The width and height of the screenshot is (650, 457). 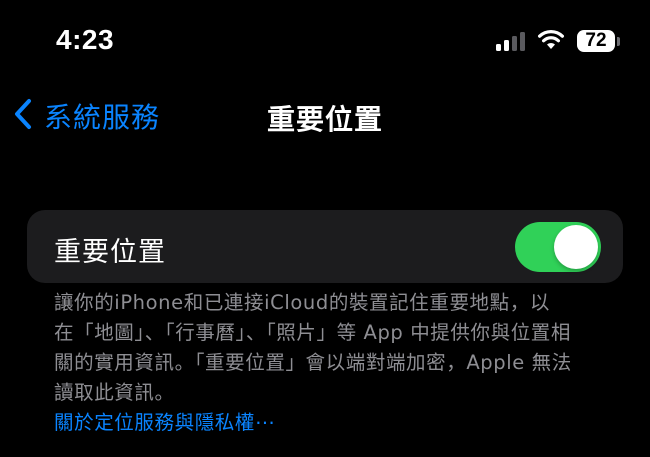 What do you see at coordinates (510, 41) in the screenshot?
I see `cellular-signal-icon` at bounding box center [510, 41].